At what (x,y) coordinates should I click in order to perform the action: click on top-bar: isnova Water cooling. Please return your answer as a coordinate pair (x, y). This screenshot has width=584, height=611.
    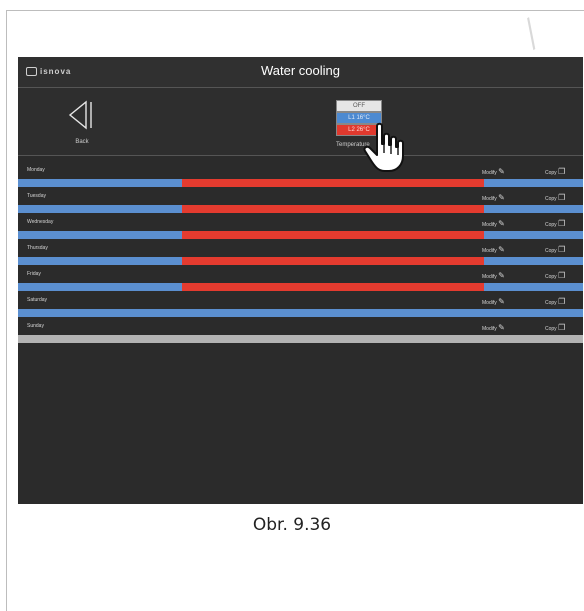
    Looking at the image, I should click on (300, 72).